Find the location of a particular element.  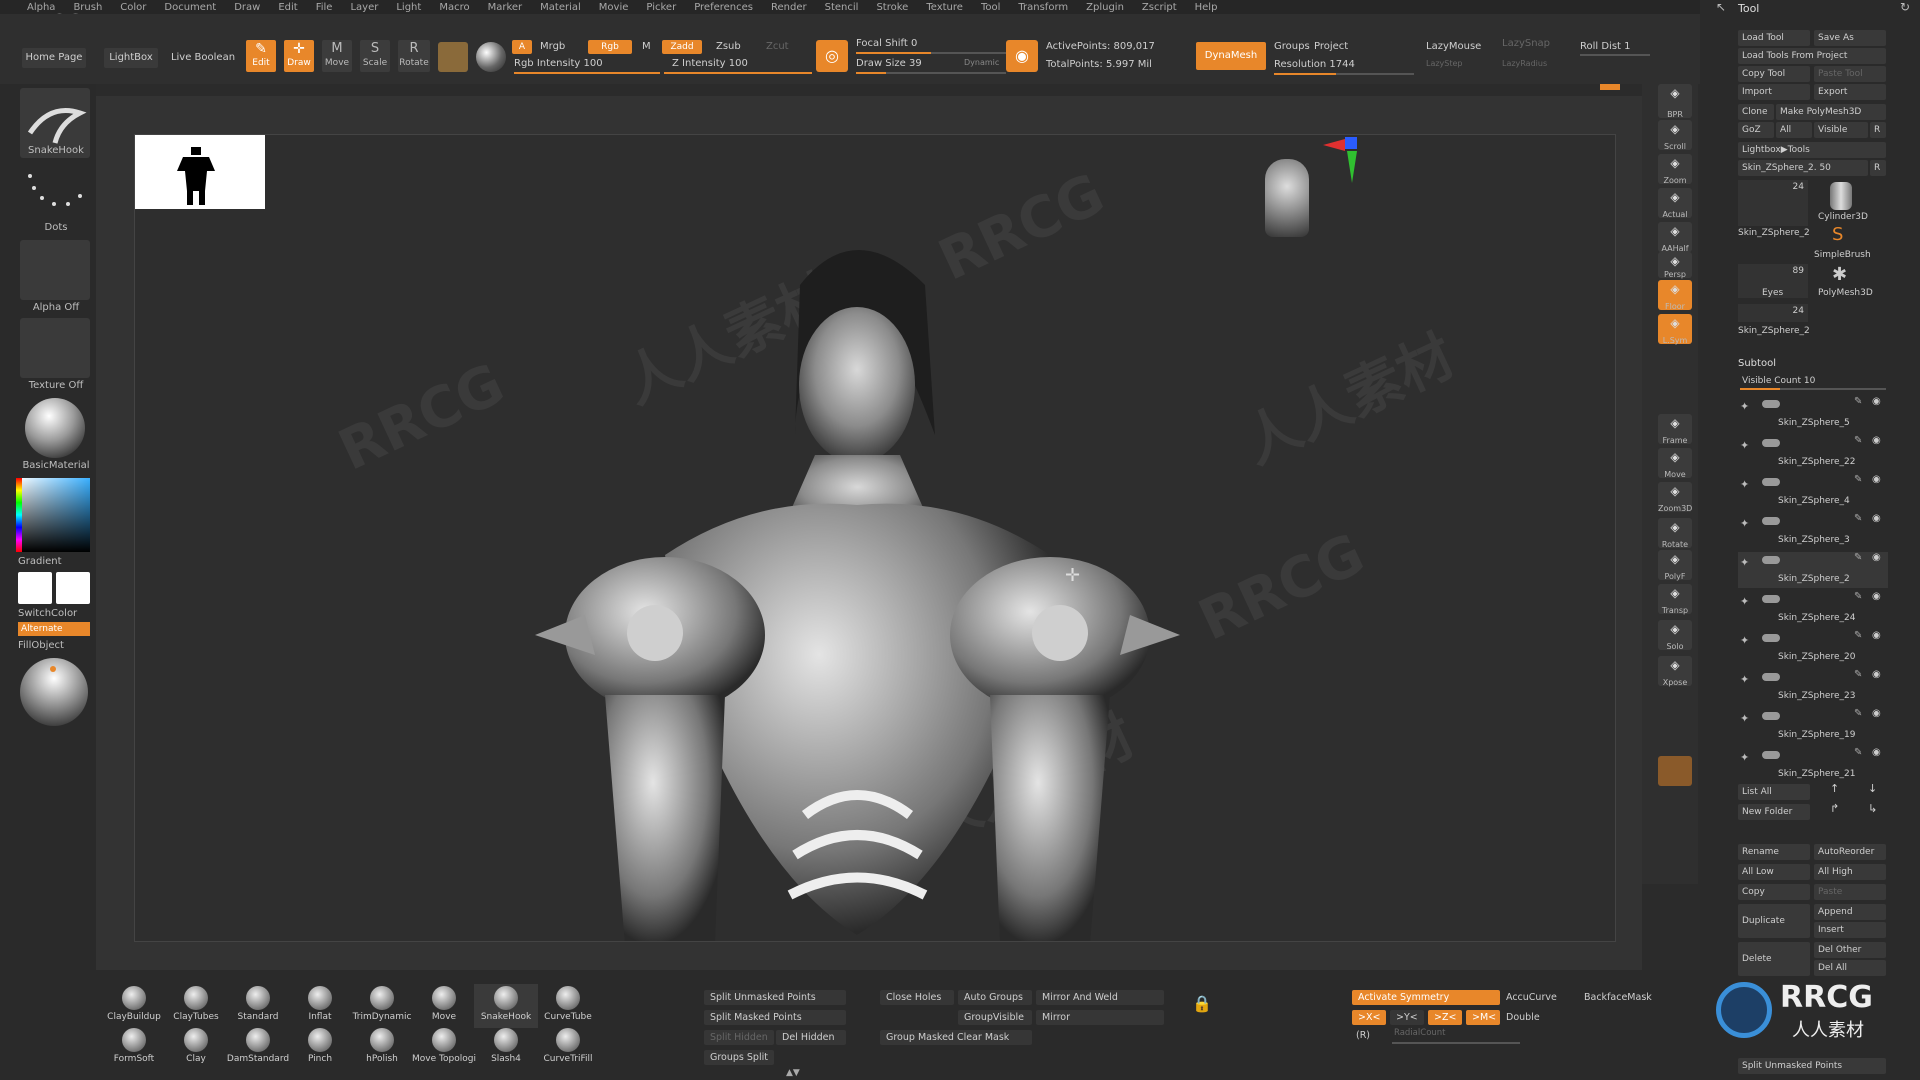

insert-button: Insert is located at coordinates (1850, 930).